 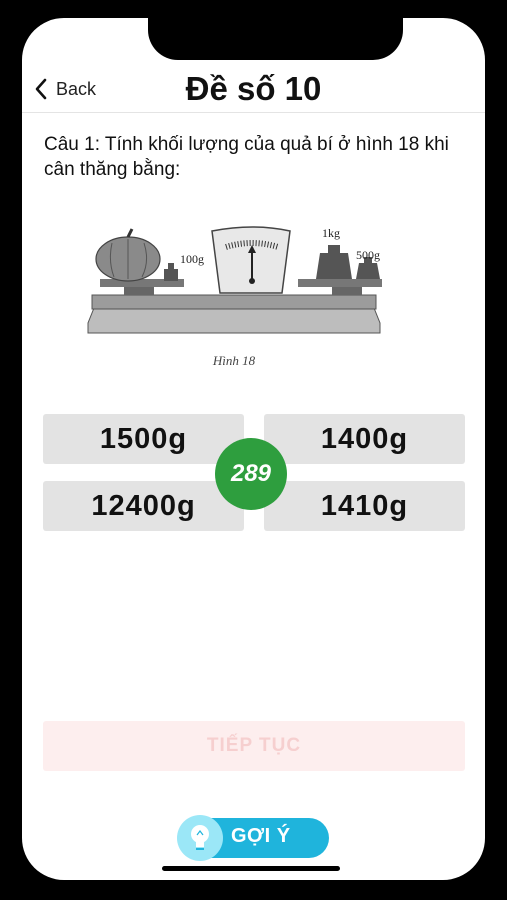 I want to click on home-indicator, so click(x=251, y=868).